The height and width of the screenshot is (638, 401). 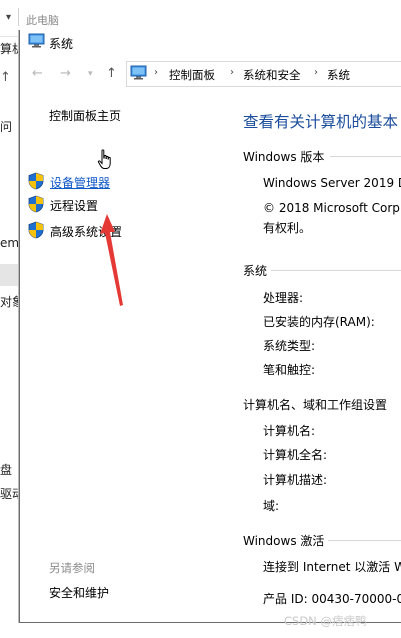 I want to click on system-section-title: 系统, so click(x=255, y=271).